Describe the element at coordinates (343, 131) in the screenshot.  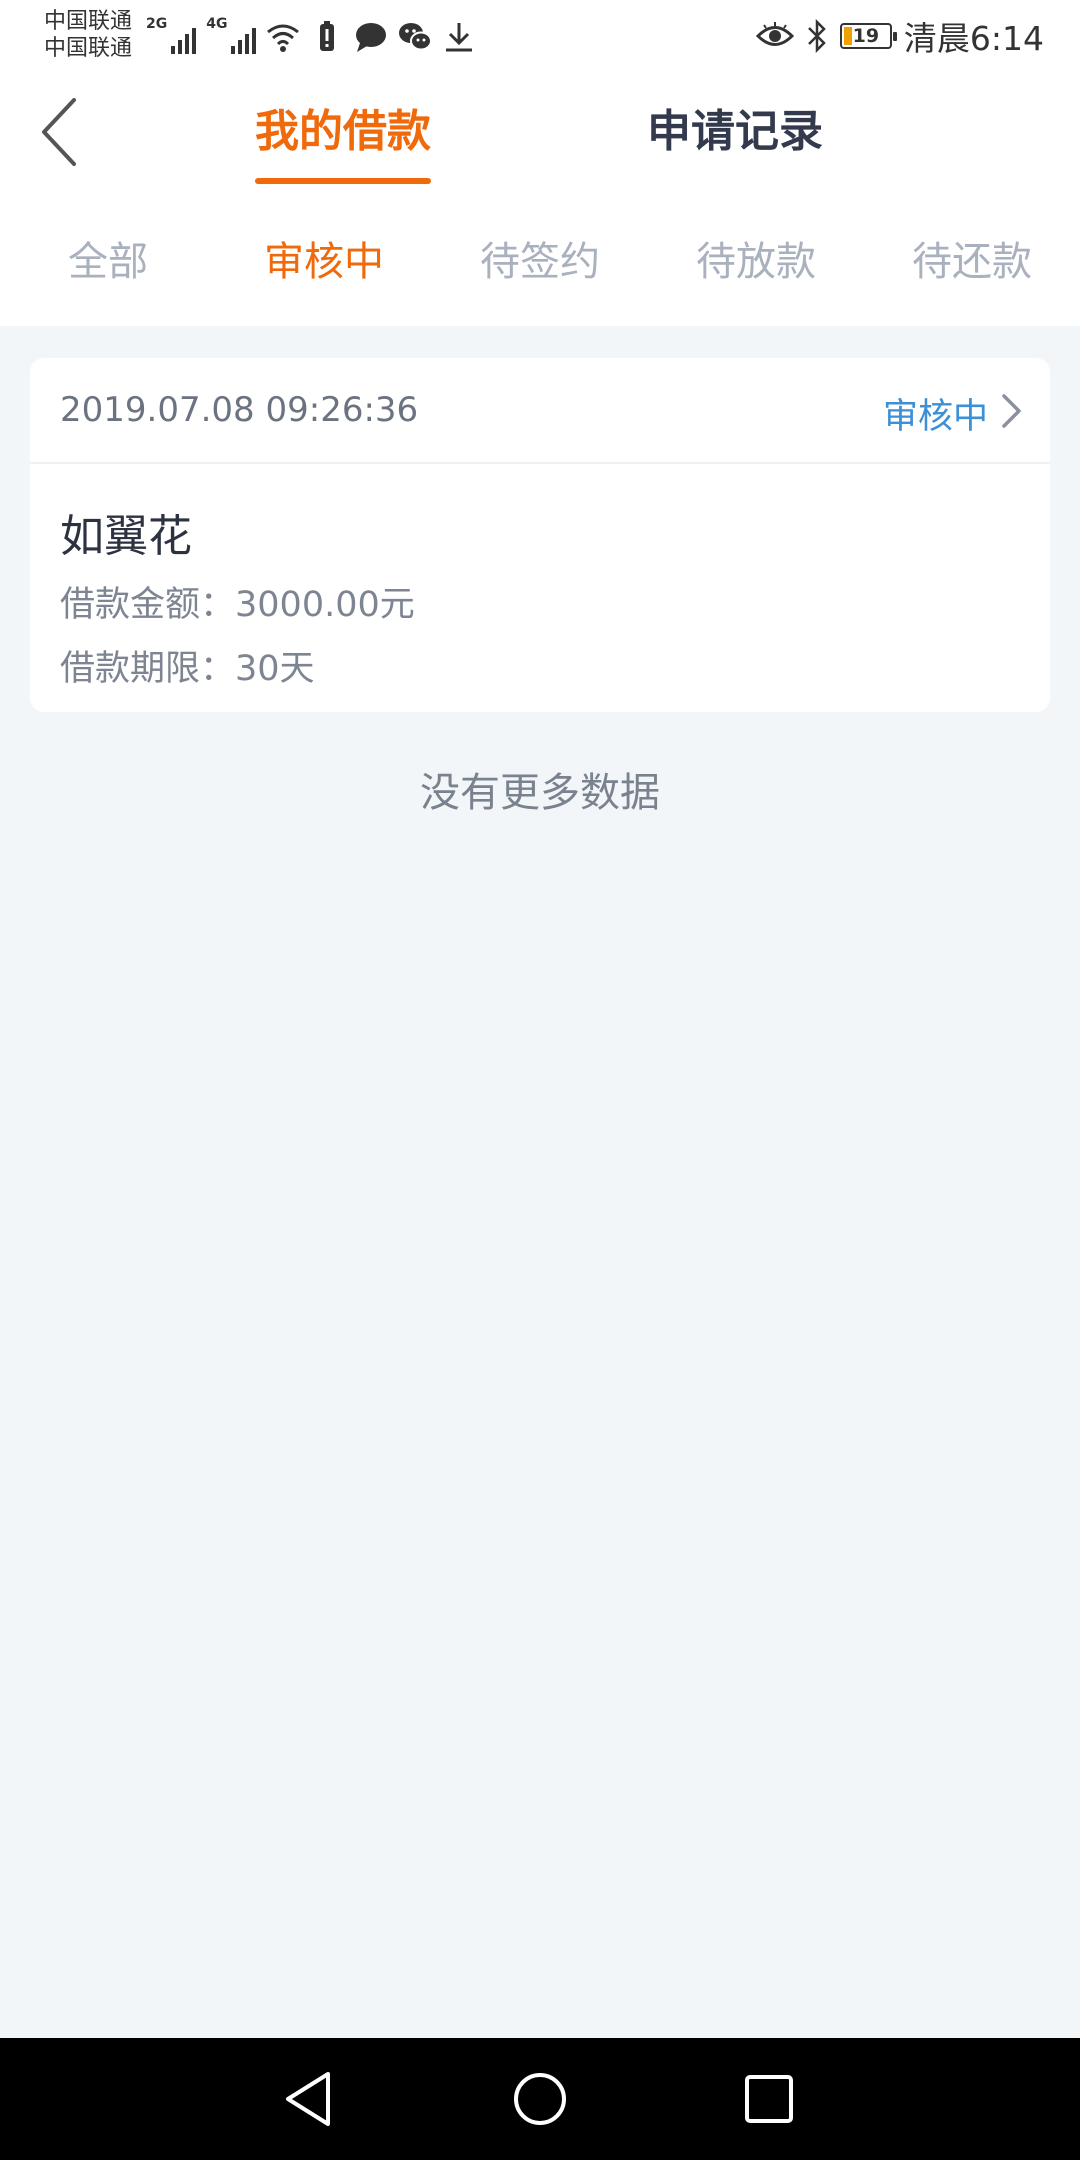
I see `tab-my-loans-label: 我的借款` at that location.